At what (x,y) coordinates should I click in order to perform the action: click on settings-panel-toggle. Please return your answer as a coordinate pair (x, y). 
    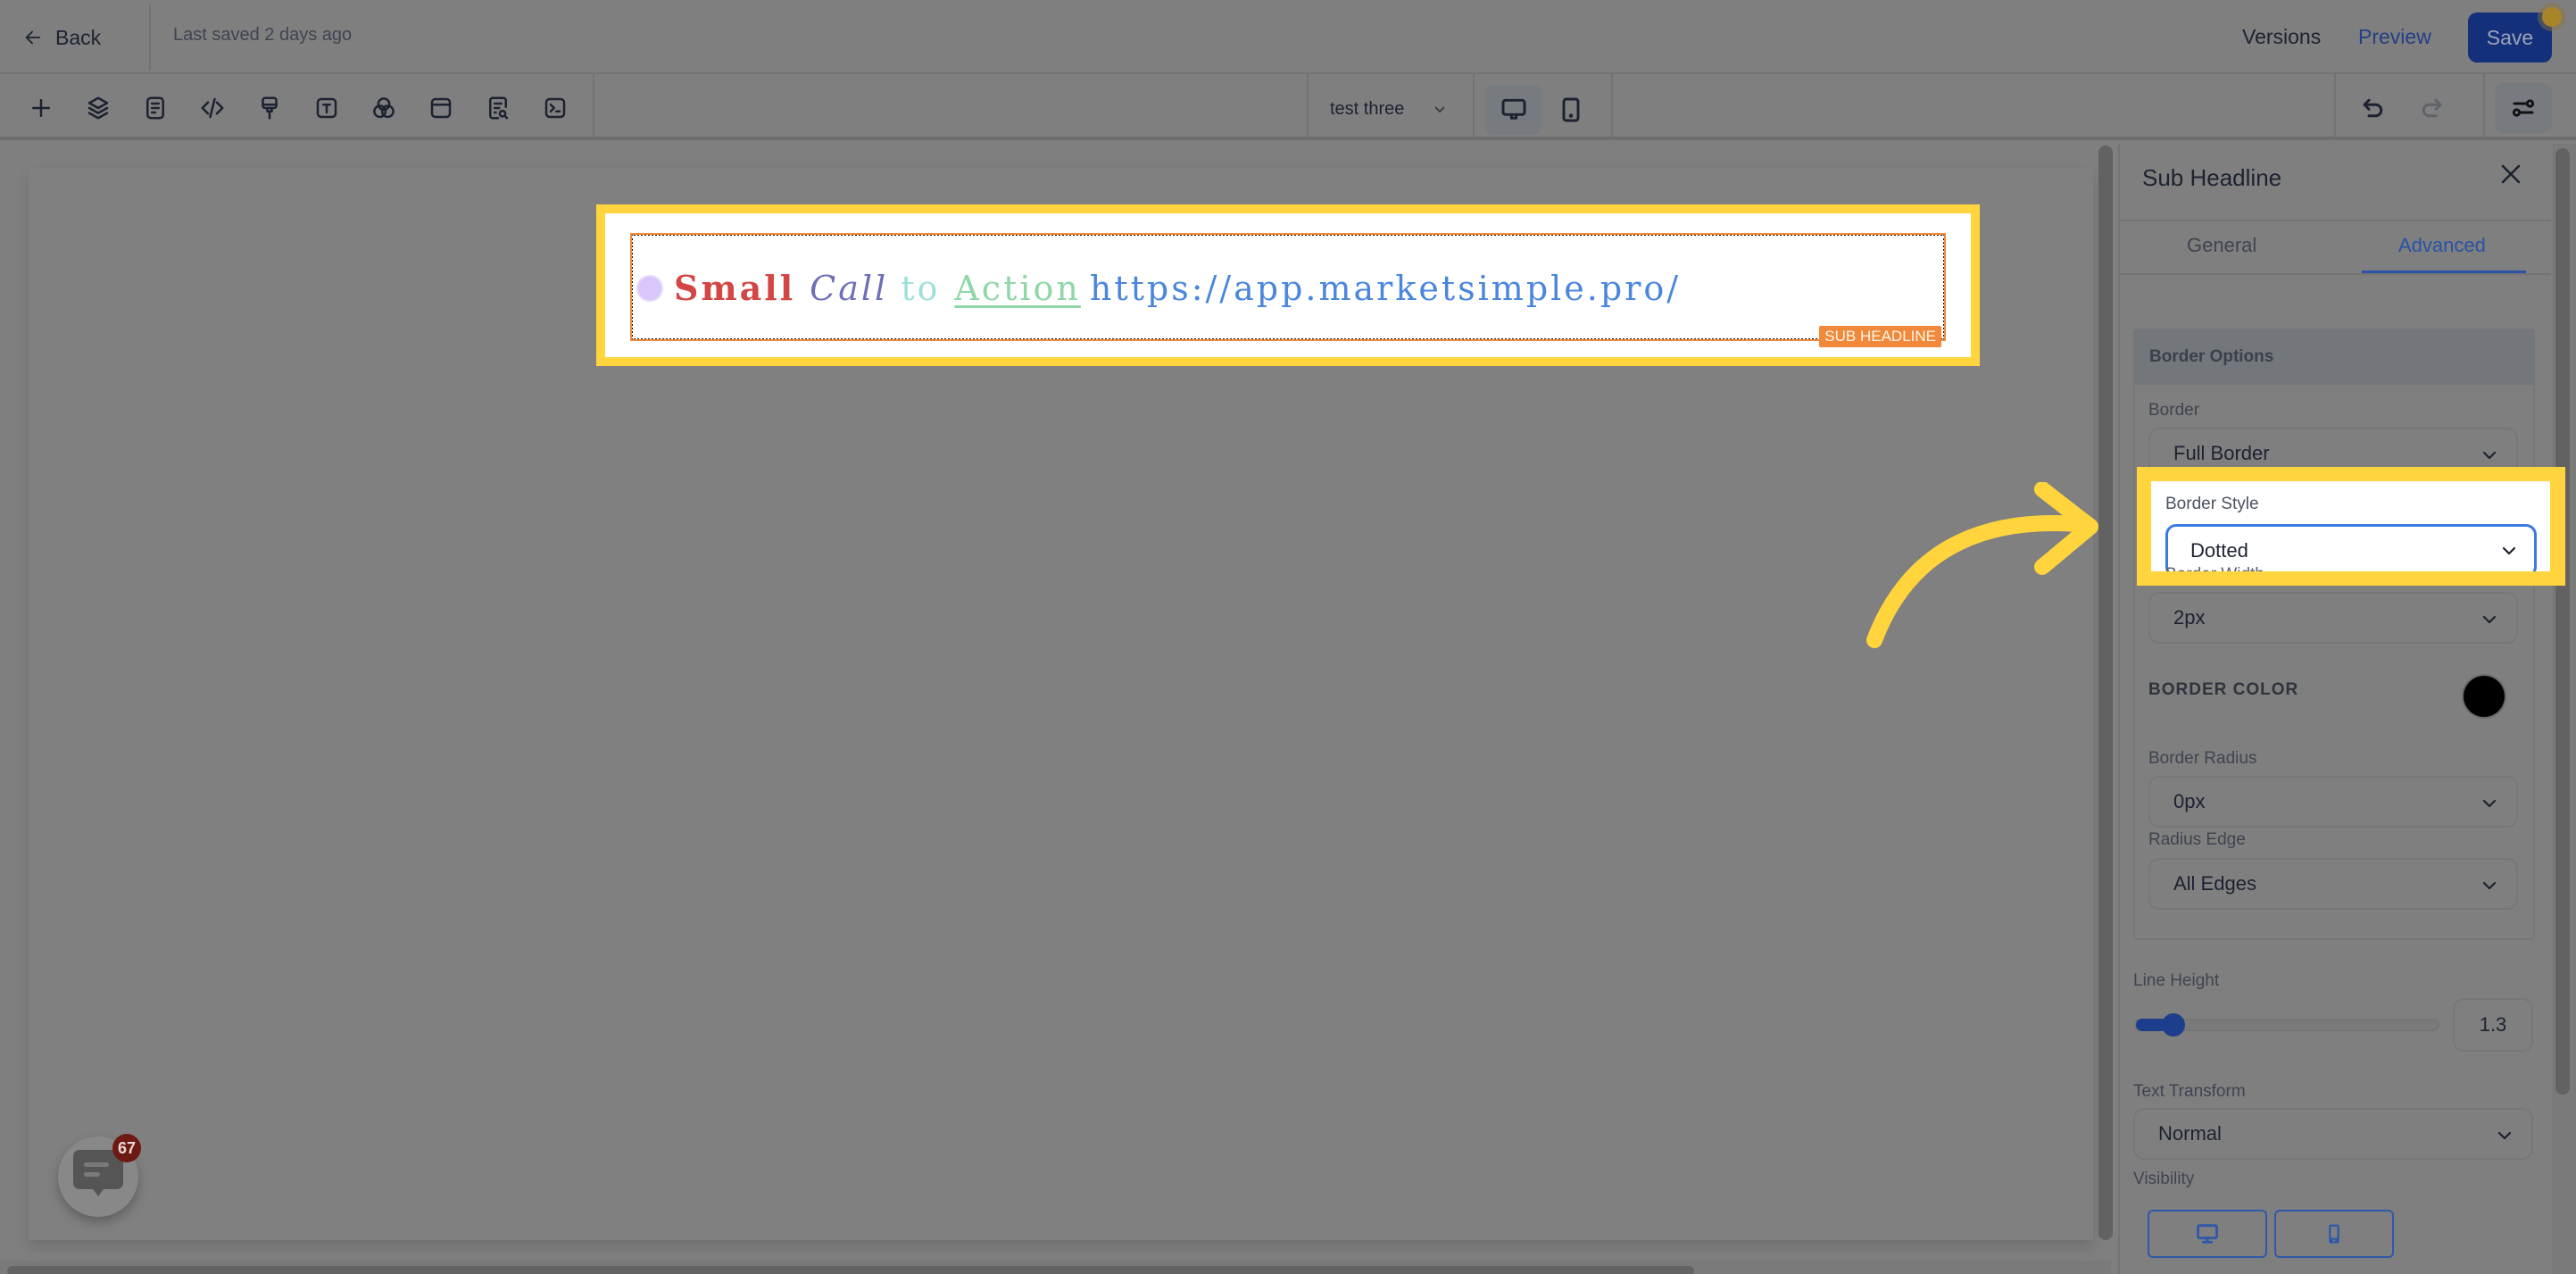
    Looking at the image, I should click on (2523, 108).